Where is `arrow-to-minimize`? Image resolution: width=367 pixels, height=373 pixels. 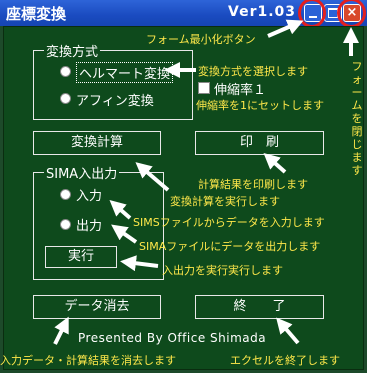
arrow-to-minimize is located at coordinates (285, 28).